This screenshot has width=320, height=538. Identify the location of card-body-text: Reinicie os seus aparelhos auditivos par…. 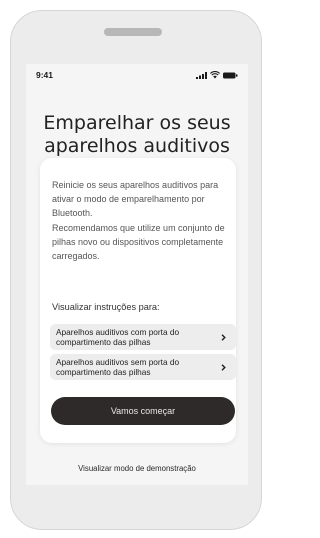
(143, 220).